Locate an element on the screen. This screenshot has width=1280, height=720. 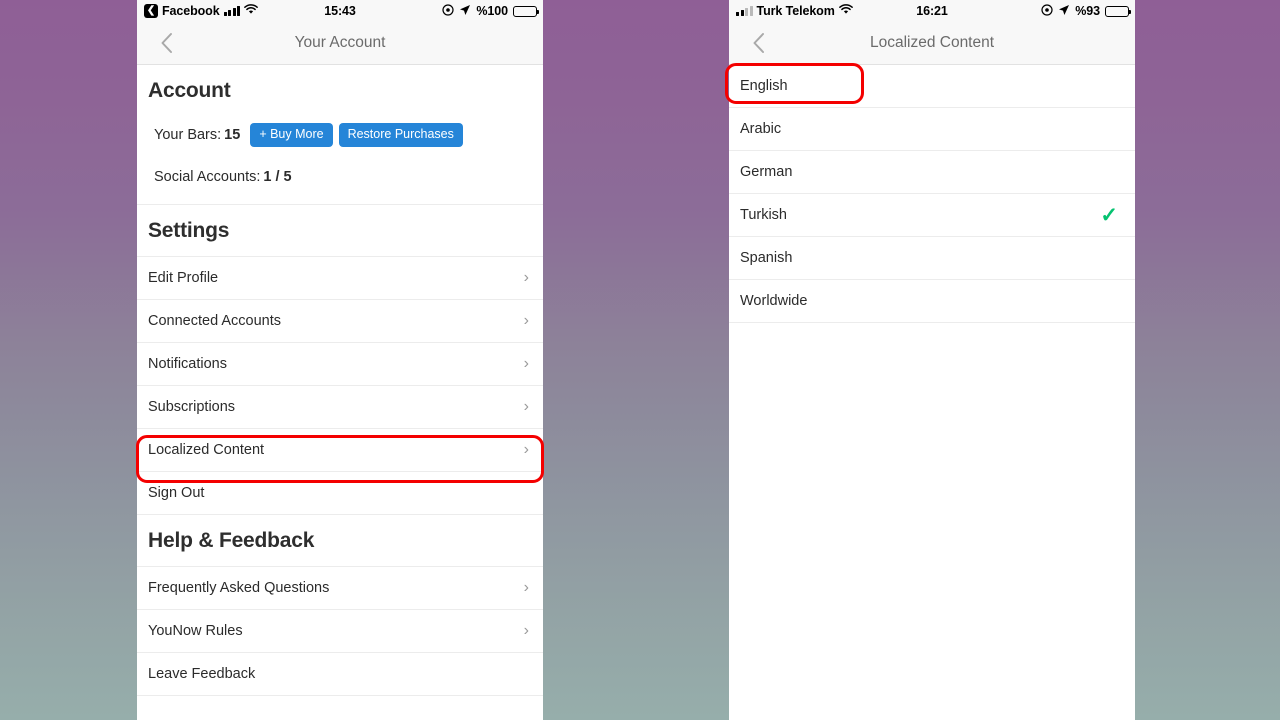
checkmark-icon: ✓ is located at coordinates (1109, 215).